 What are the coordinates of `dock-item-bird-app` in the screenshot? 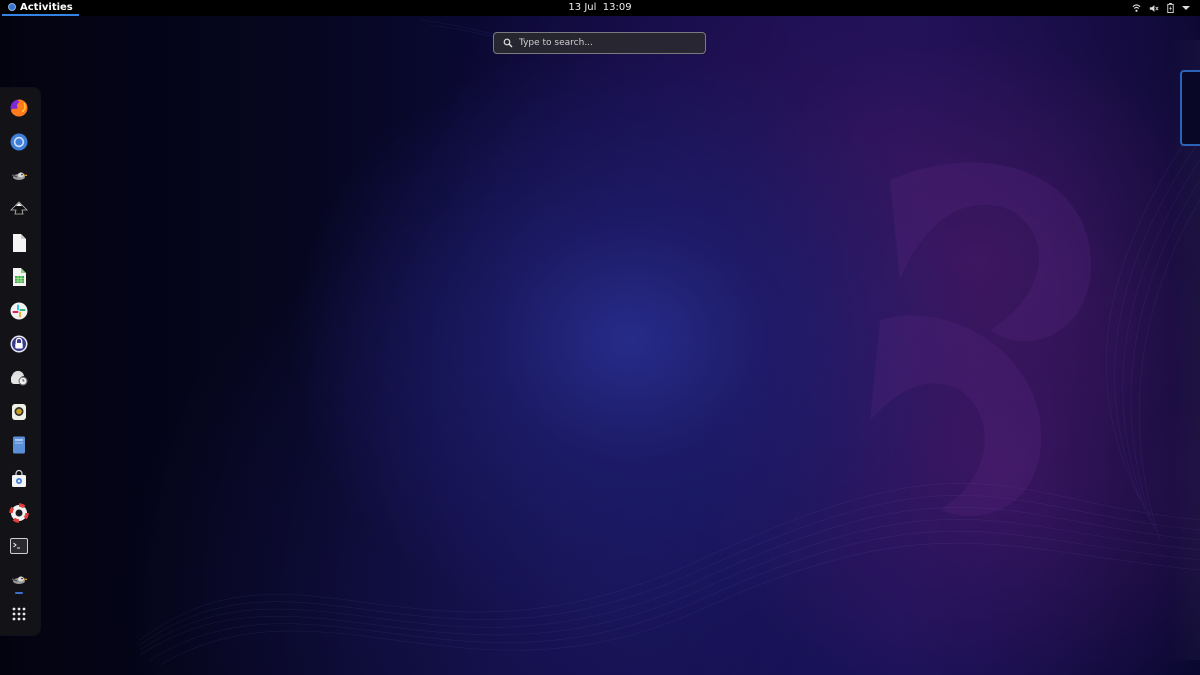 It's located at (19, 176).